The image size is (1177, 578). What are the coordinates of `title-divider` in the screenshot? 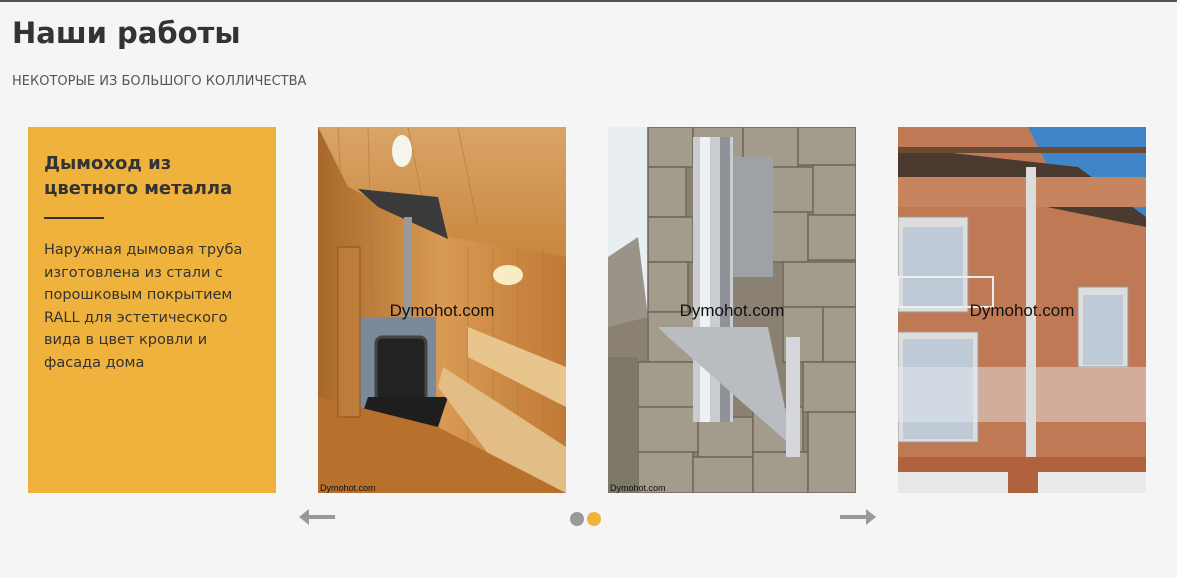 It's located at (74, 218).